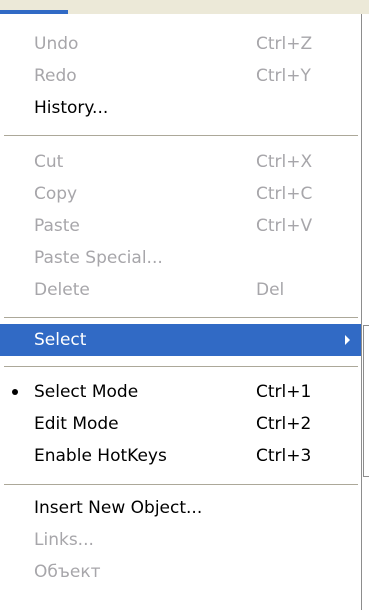 The image size is (369, 610). Describe the element at coordinates (347, 340) in the screenshot. I see `submenu-arrow-icon` at that location.